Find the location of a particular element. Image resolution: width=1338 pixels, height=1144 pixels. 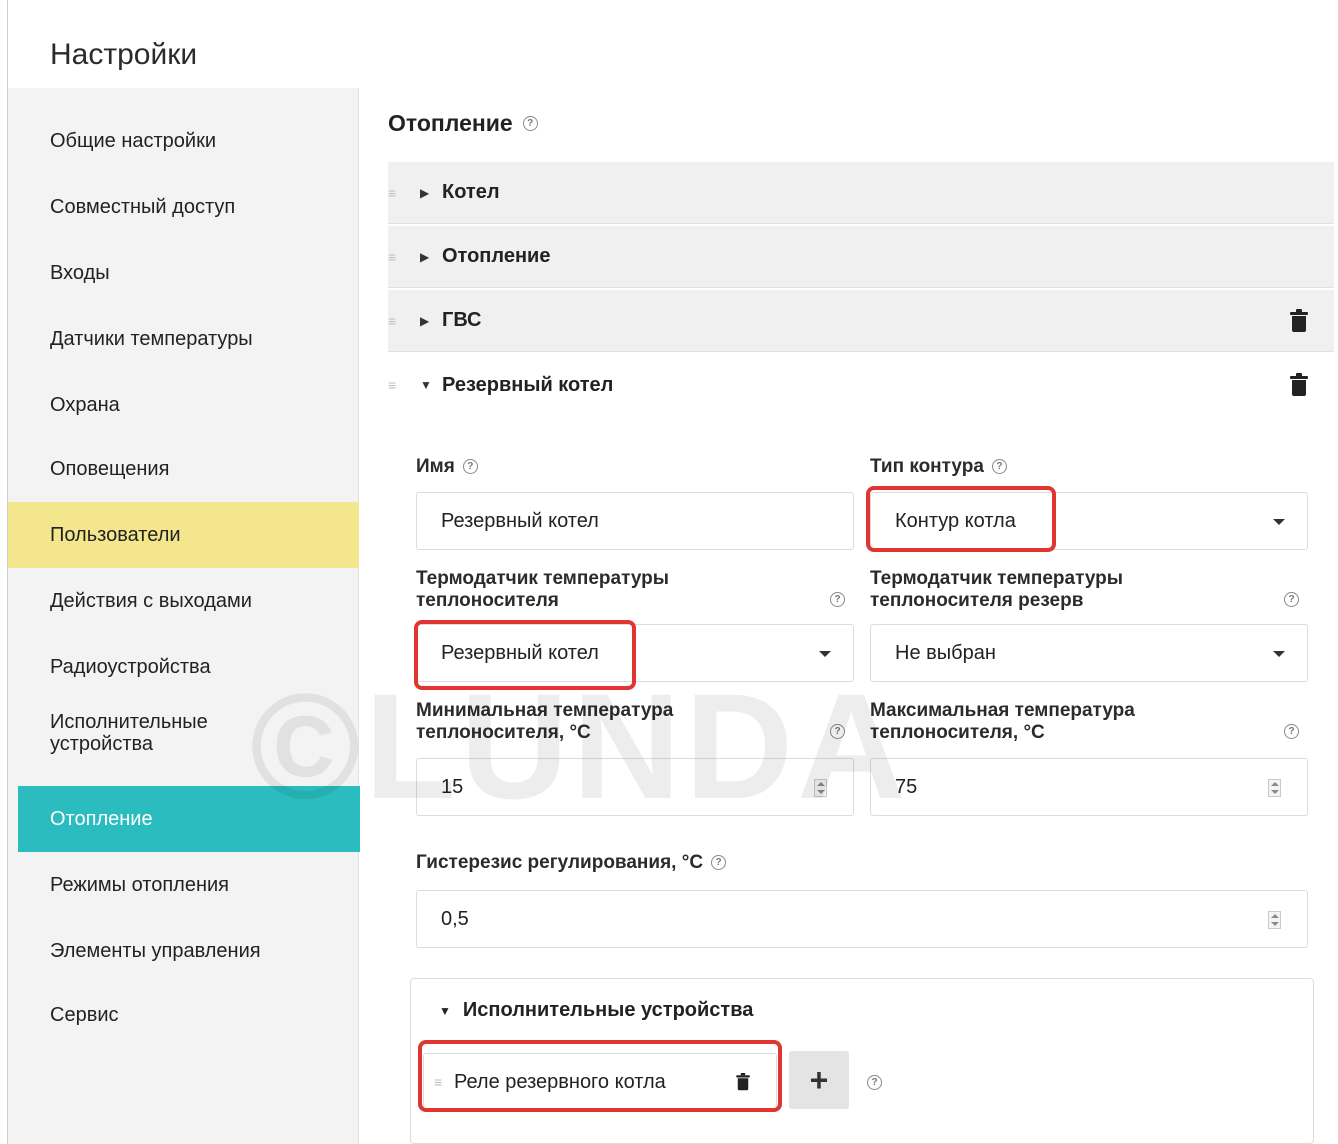

panel-label: ГВС is located at coordinates (462, 320).